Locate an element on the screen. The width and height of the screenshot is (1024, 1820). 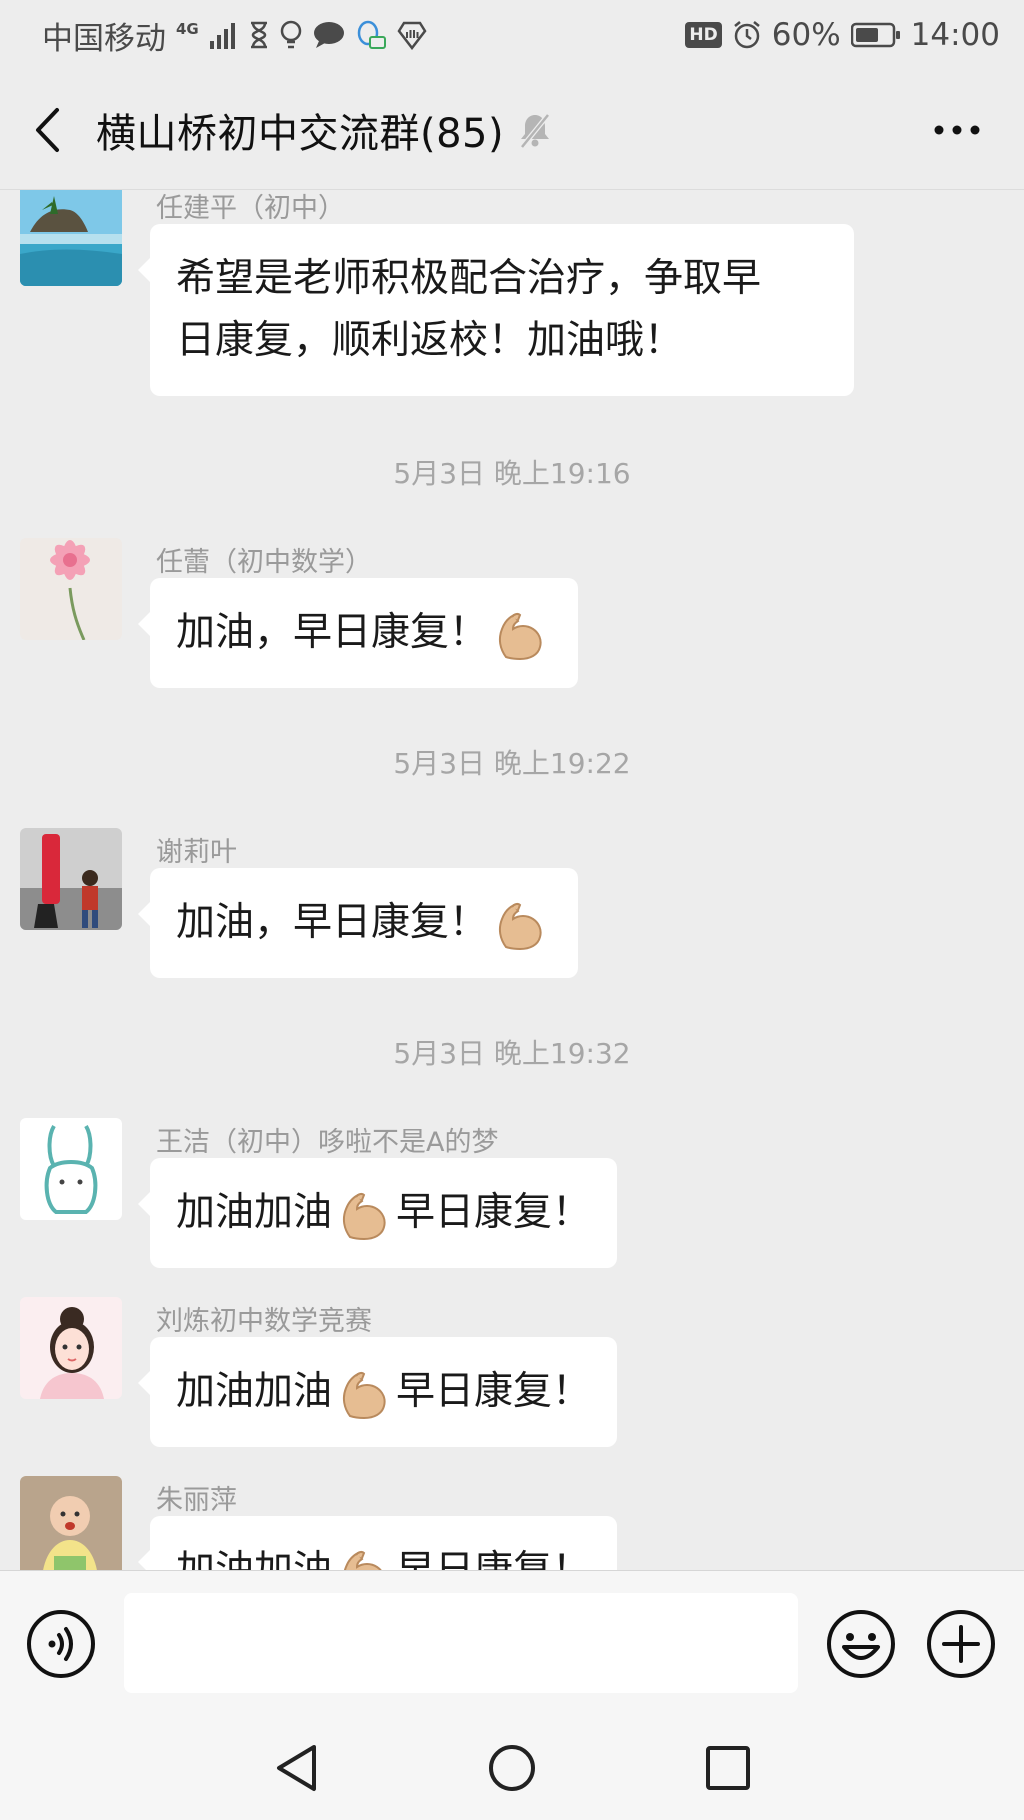
system-nav-bar is located at coordinates (512, 1768).